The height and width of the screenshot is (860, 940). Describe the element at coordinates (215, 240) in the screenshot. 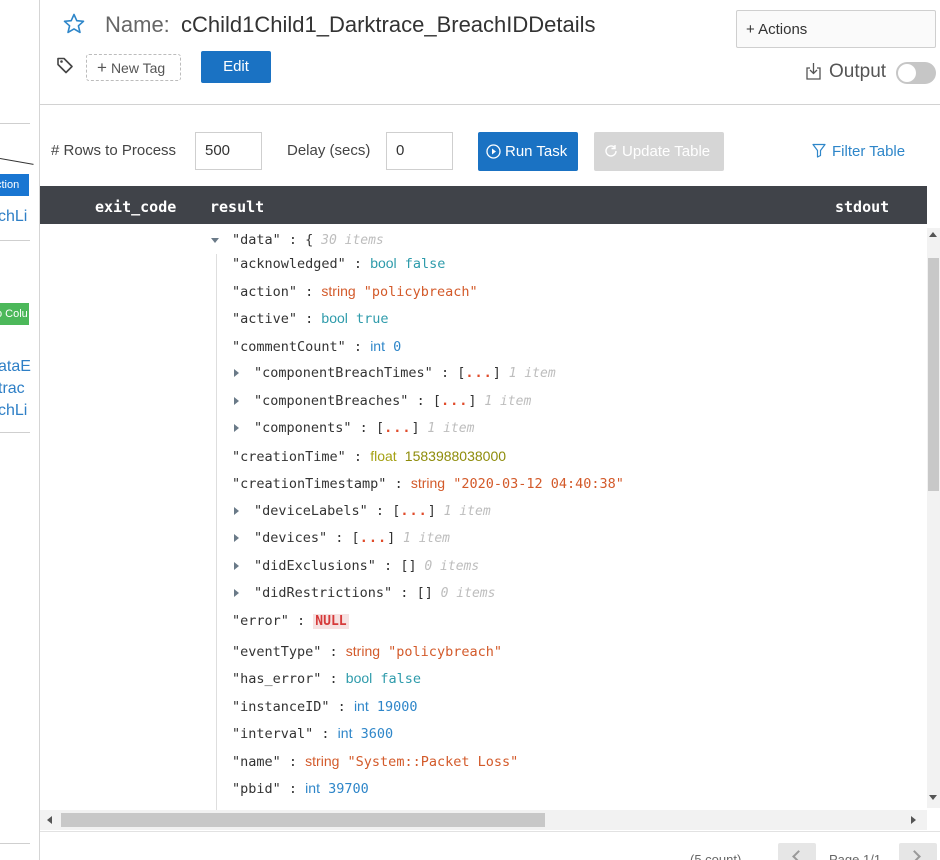

I see `collapse-arrow-icon` at that location.